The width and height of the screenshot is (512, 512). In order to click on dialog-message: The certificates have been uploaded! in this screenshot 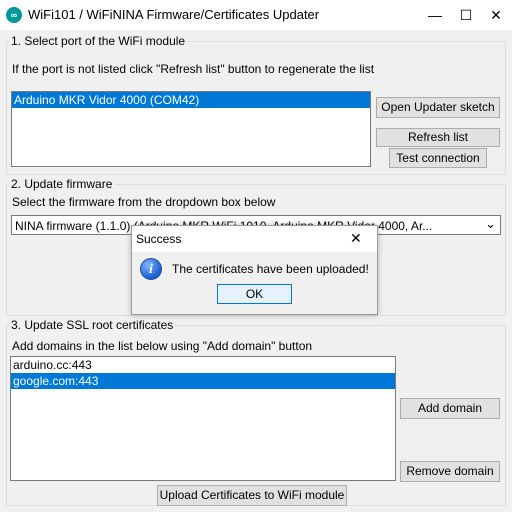, I will do `click(270, 269)`.